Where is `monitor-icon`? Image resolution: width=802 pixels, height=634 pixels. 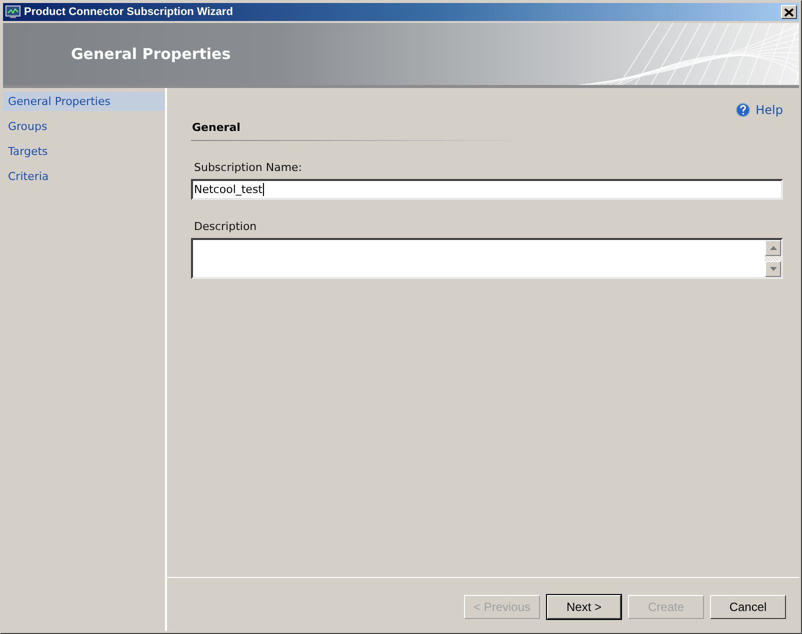 monitor-icon is located at coordinates (13, 12).